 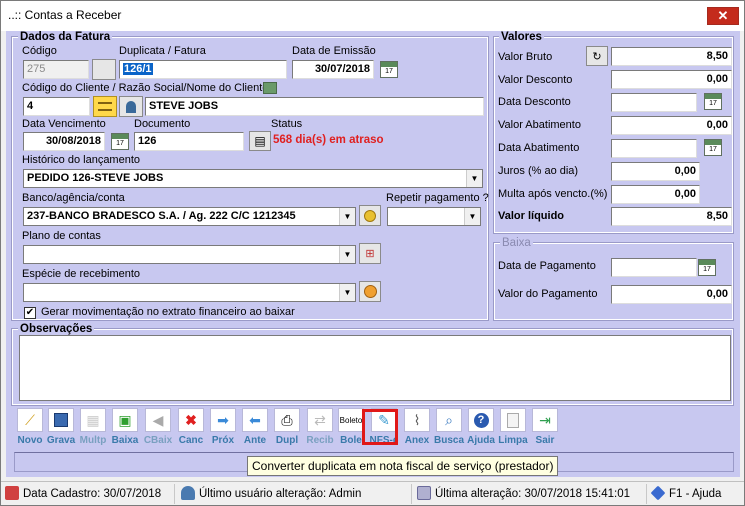 I want to click on data-pagamento-label: Data de Pagamento, so click(x=547, y=266).